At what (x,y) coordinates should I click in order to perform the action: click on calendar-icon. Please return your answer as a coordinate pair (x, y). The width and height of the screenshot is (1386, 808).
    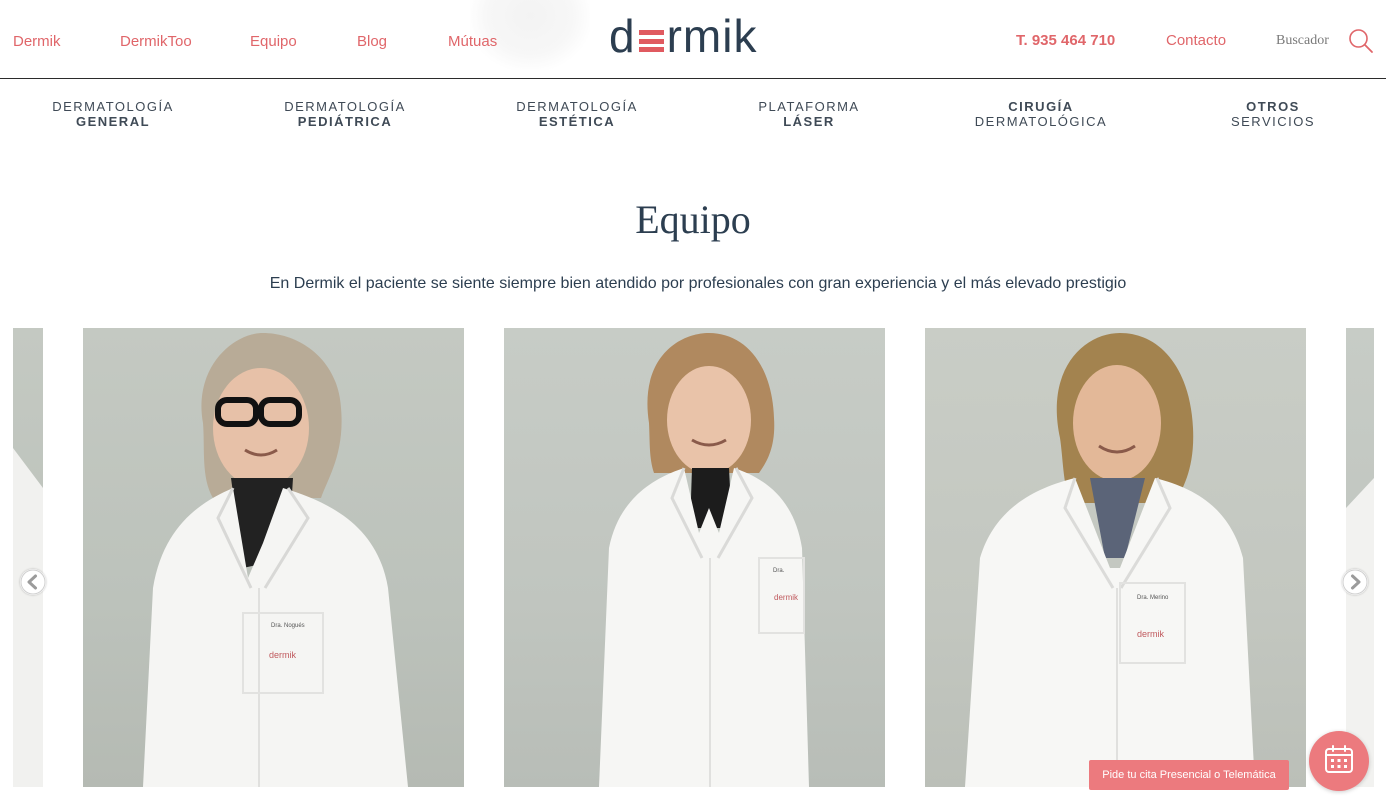
    Looking at the image, I should click on (1339, 761).